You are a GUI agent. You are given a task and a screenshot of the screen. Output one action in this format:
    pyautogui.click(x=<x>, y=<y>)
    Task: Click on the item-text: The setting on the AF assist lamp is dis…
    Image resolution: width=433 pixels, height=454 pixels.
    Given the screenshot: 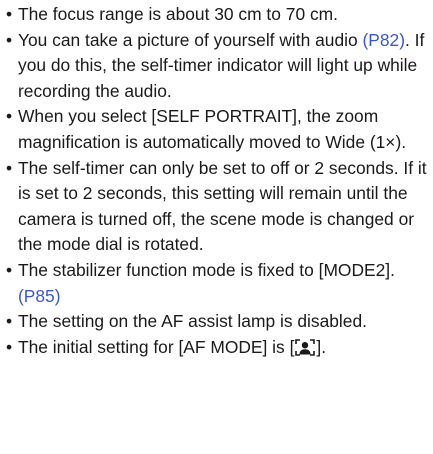 What is the action you would take?
    pyautogui.click(x=192, y=321)
    